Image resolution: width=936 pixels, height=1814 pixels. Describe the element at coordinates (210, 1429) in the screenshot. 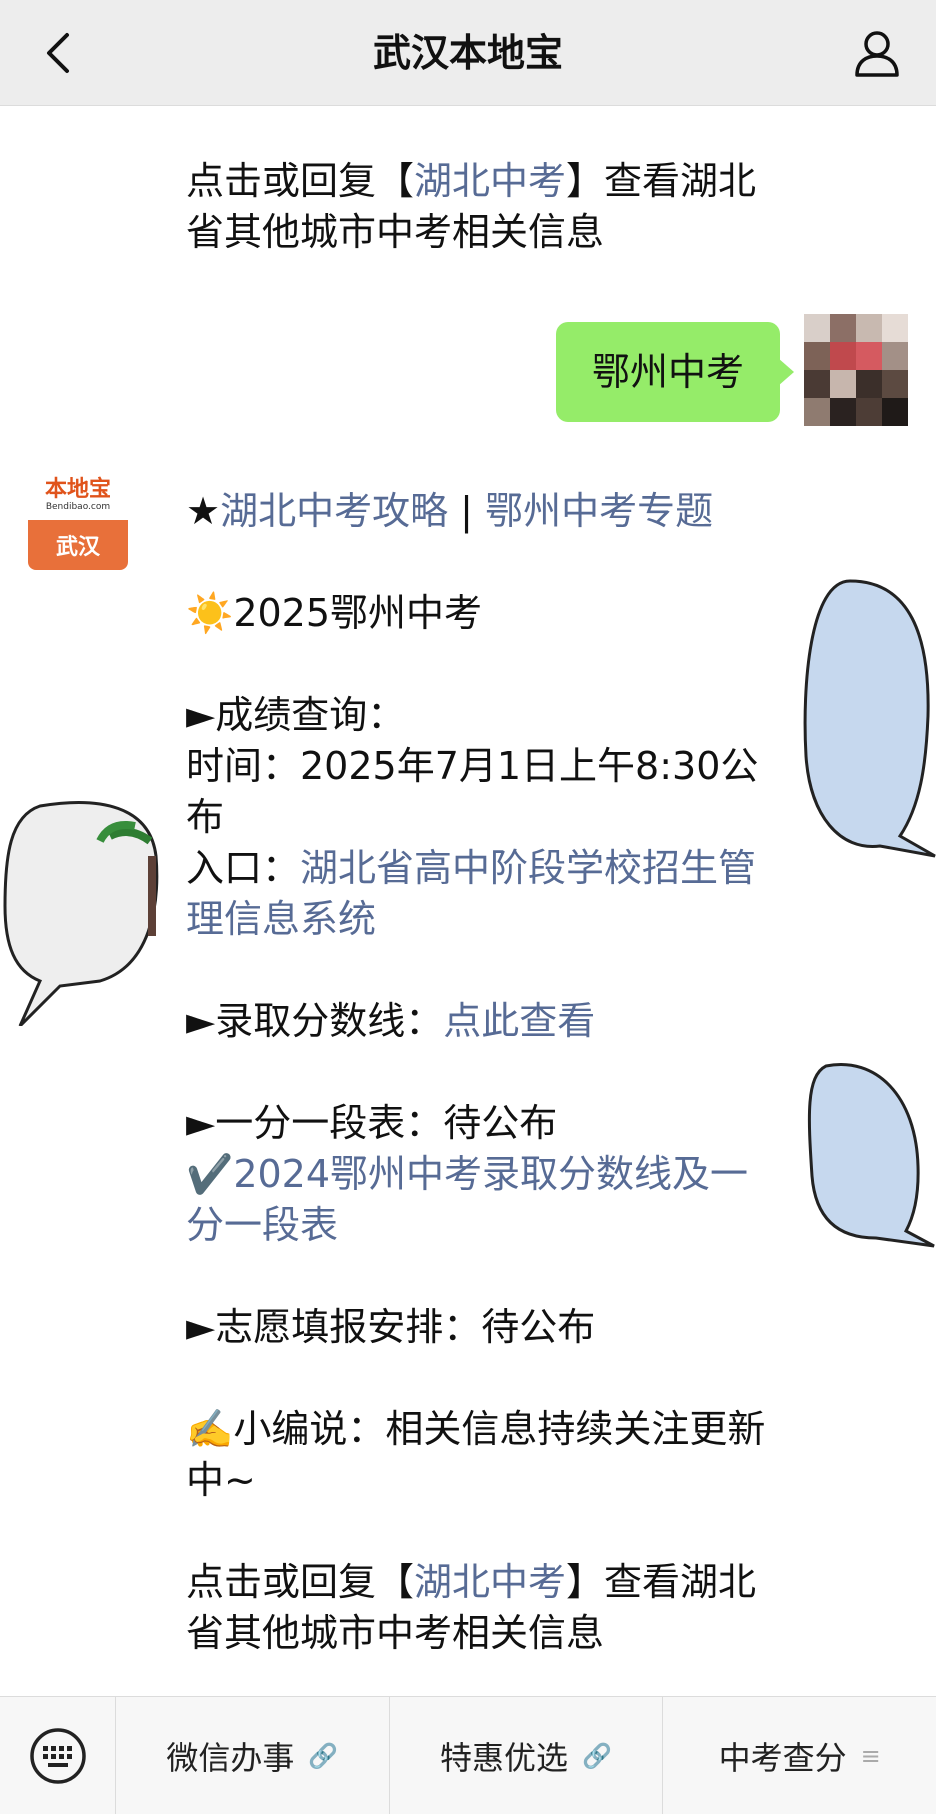

I see `writing-hand-icon: ✍️` at that location.